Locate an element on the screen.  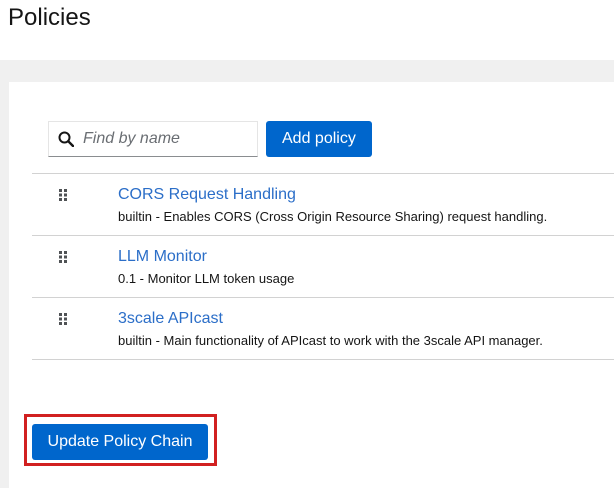
page-header: Policies is located at coordinates (307, 30).